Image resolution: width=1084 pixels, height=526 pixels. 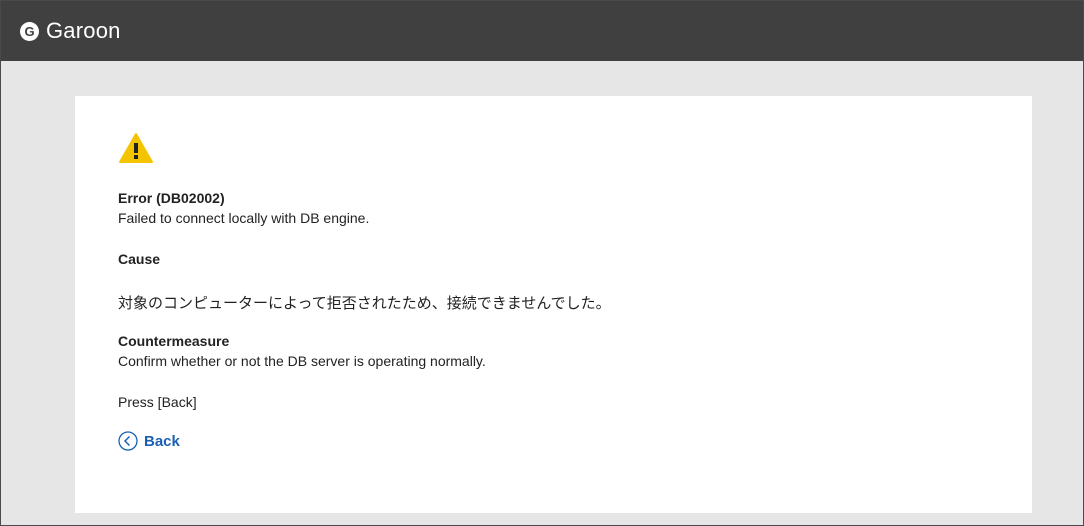 I want to click on countermeasure-heading: Countermeasure, so click(x=174, y=341).